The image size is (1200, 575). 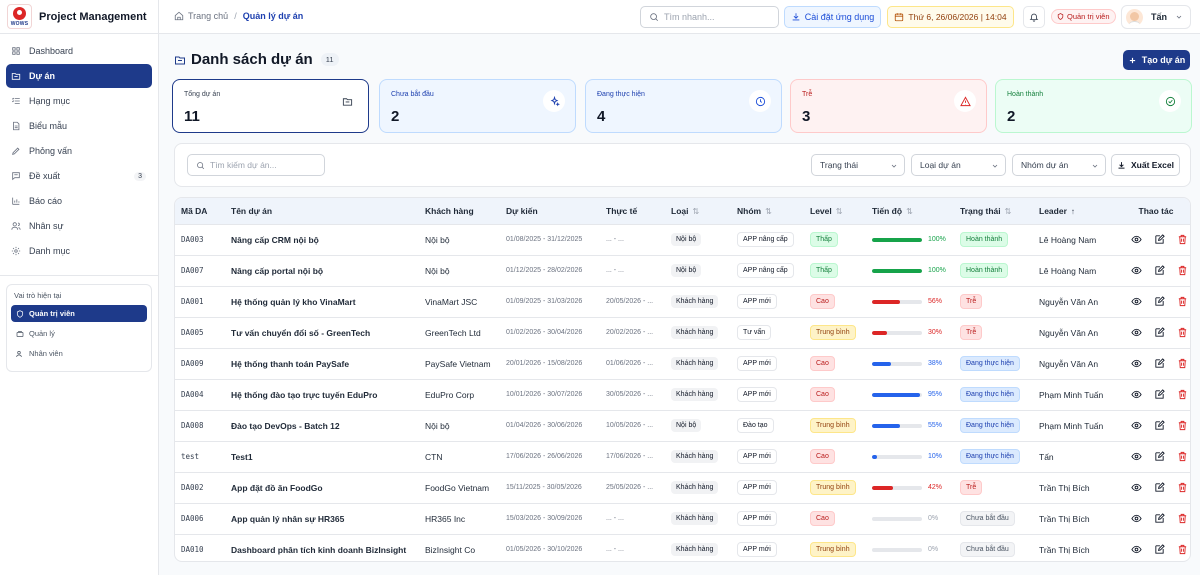 What do you see at coordinates (79, 333) in the screenshot?
I see `role-option-1: Quản lý` at bounding box center [79, 333].